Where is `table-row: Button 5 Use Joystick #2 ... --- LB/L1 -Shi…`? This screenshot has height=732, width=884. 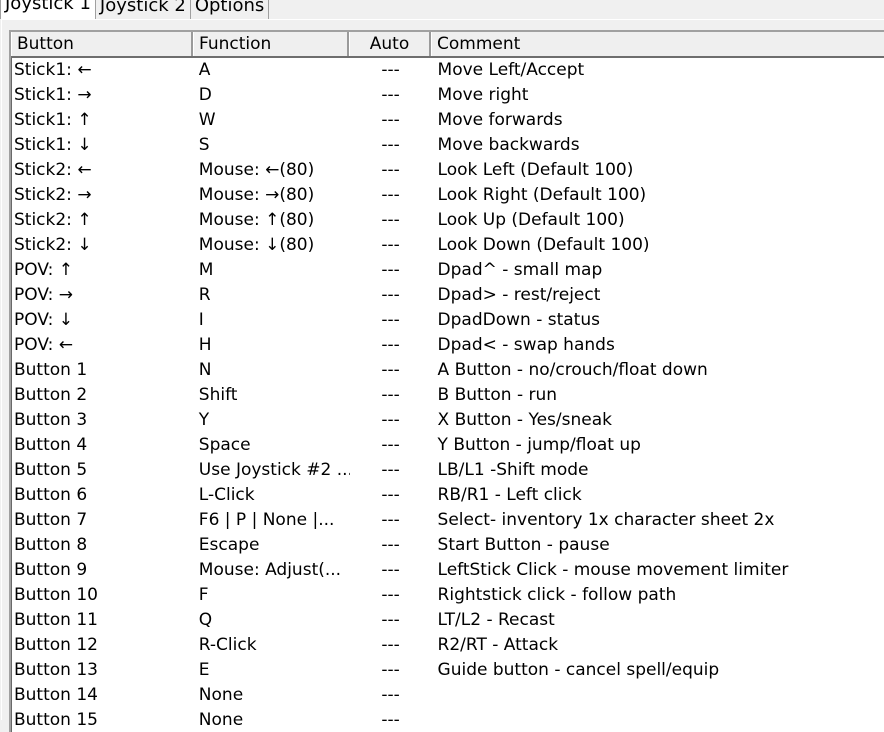 table-row: Button 5 Use Joystick #2 ... --- LB/L1 -Shi… is located at coordinates (447, 470).